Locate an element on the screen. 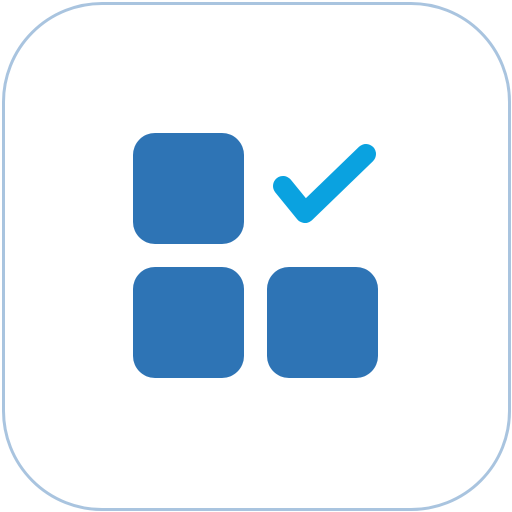  checkmark-icon is located at coordinates (324, 183).